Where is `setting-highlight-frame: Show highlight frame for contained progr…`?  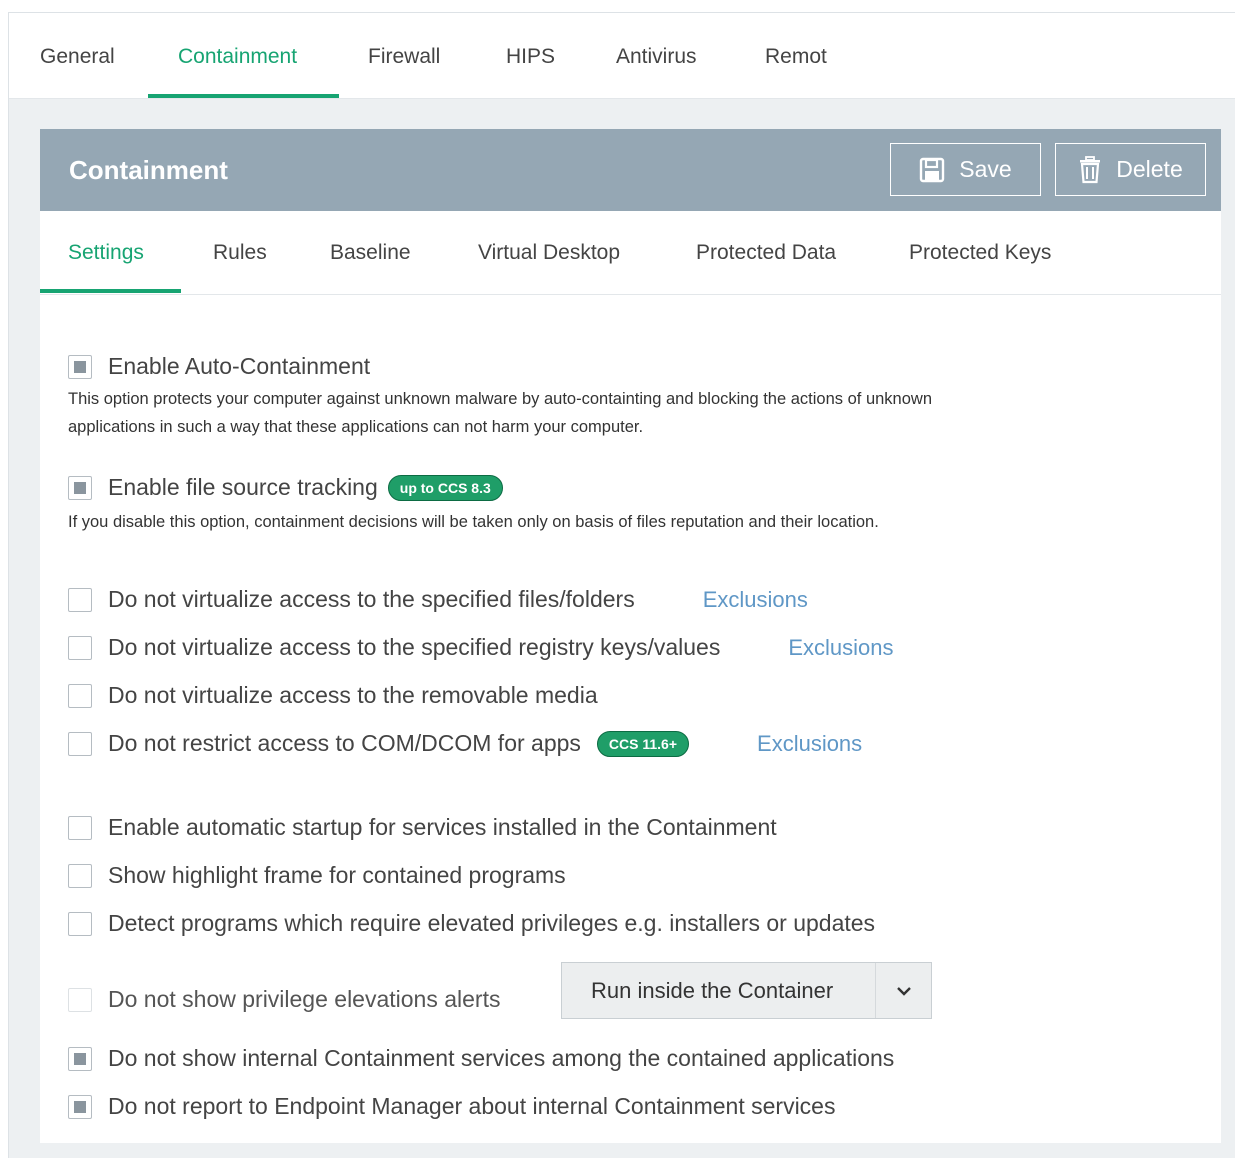
setting-highlight-frame: Show highlight frame for contained progr… is located at coordinates (317, 875).